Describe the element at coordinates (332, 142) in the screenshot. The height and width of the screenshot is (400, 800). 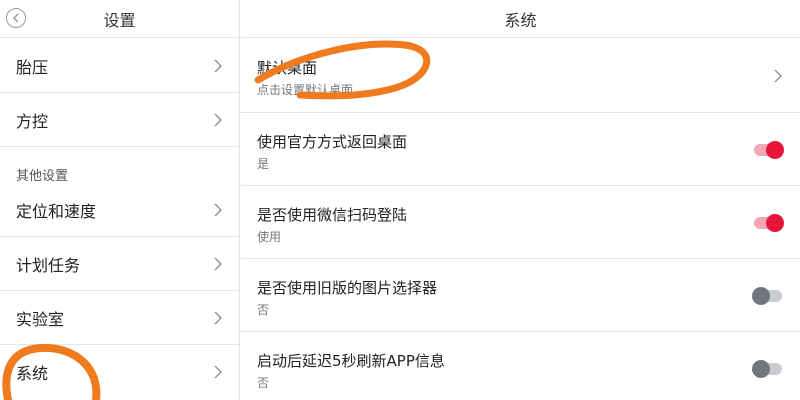
I see `setting-title: 使用官方方式返回桌面` at that location.